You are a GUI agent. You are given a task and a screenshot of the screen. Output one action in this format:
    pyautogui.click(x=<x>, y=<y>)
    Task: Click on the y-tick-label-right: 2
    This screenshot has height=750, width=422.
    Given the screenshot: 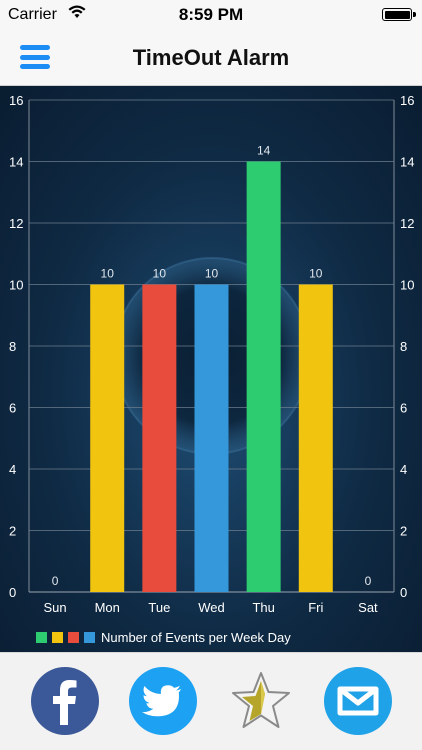 What is the action you would take?
    pyautogui.click(x=403, y=531)
    